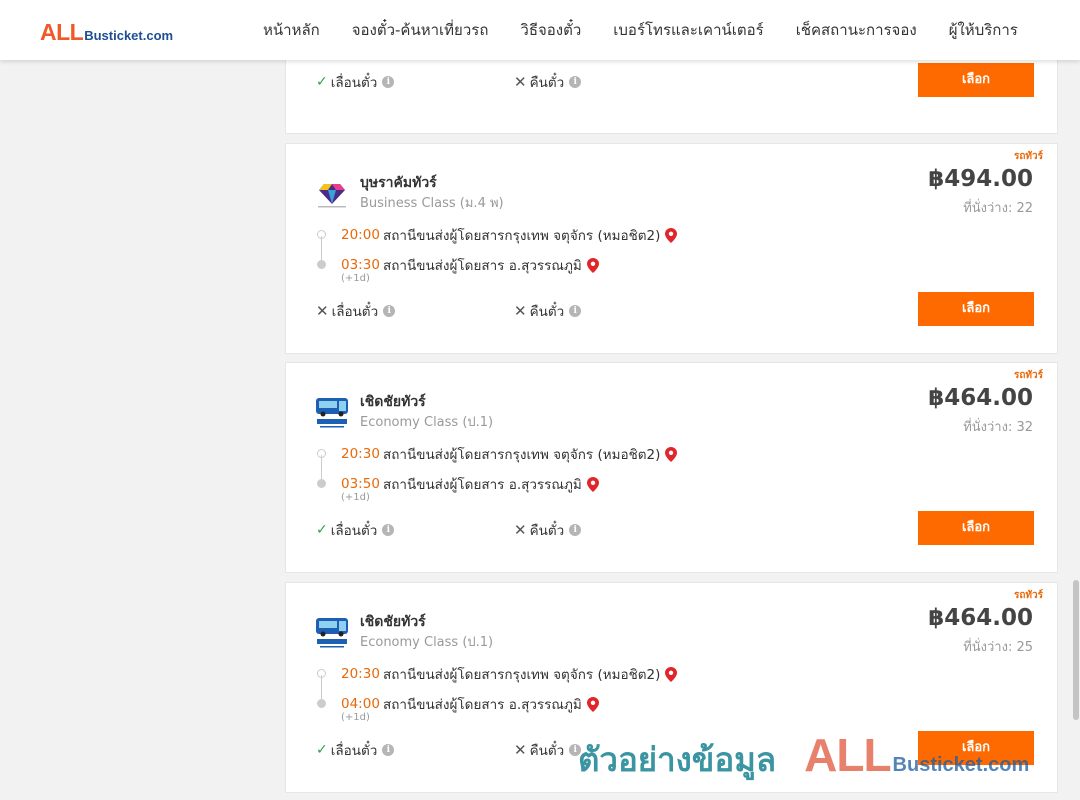  I want to click on nav-operators: ผู้ให้บริการ, so click(983, 30).